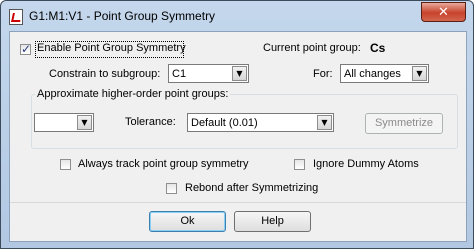 The image size is (474, 249). Describe the element at coordinates (372, 74) in the screenshot. I see `for-value: All changes` at that location.